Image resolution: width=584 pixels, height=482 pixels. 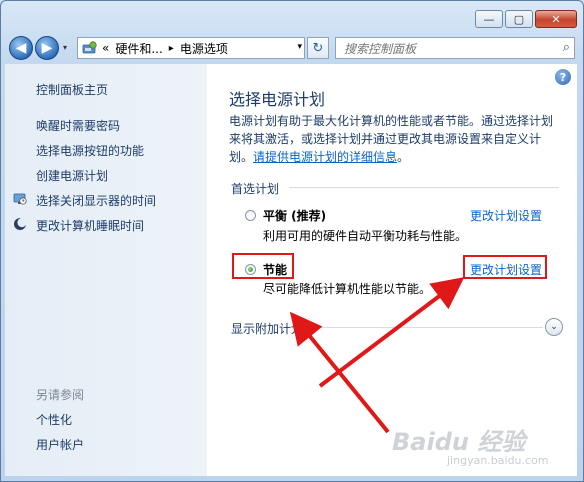 What do you see at coordinates (90, 150) in the screenshot?
I see `sidebar-link-power-button: 选择电源按钮的功能` at bounding box center [90, 150].